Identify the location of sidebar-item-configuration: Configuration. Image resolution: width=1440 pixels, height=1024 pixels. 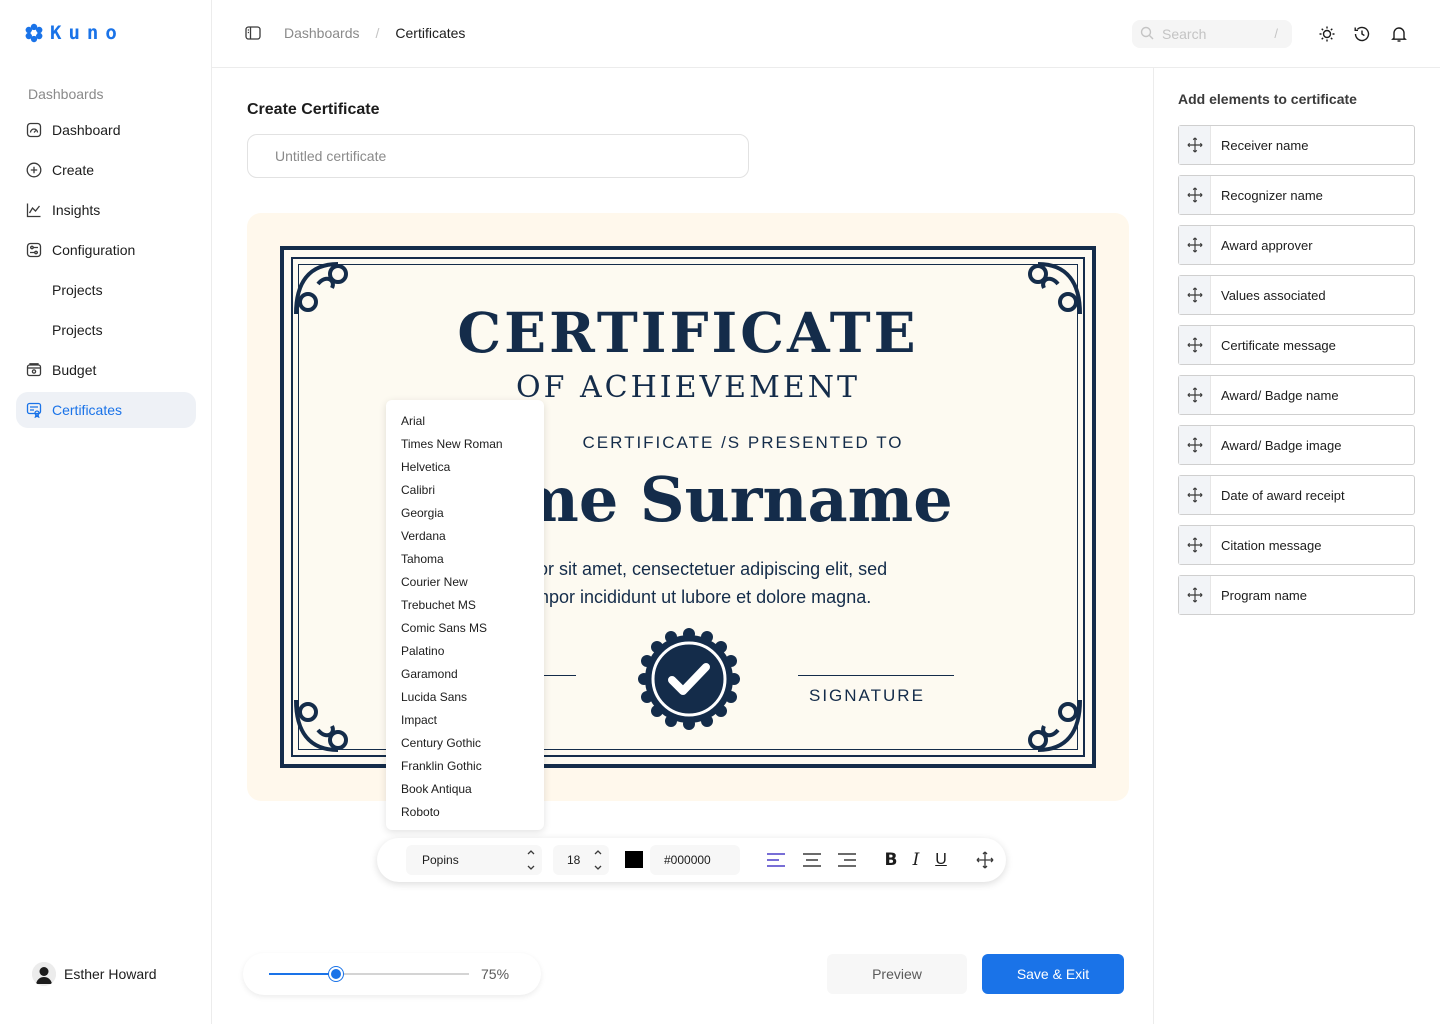
(106, 250).